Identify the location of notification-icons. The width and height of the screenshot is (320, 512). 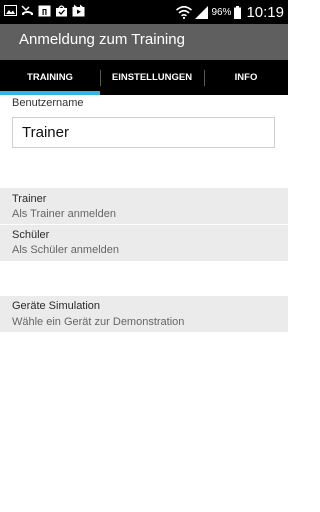
(44, 10).